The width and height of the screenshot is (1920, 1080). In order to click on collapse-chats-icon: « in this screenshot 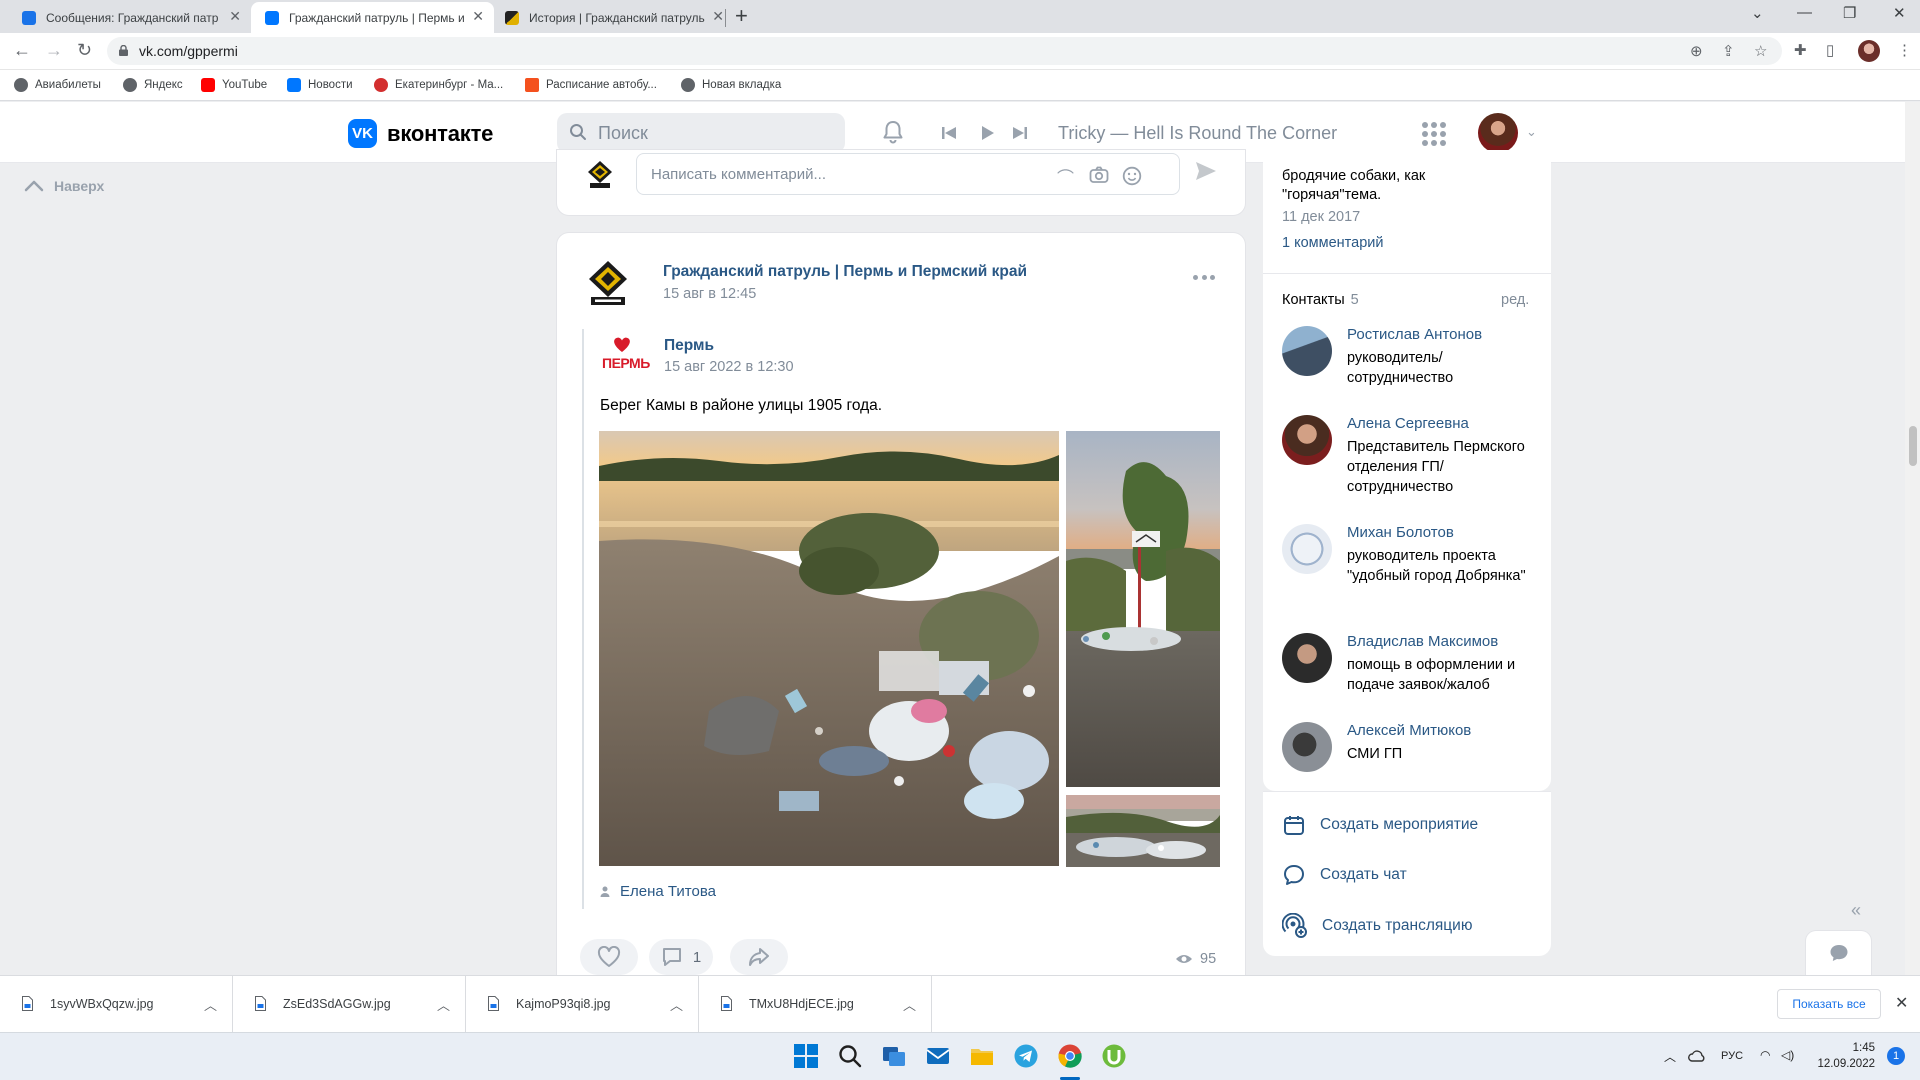, I will do `click(1856, 910)`.